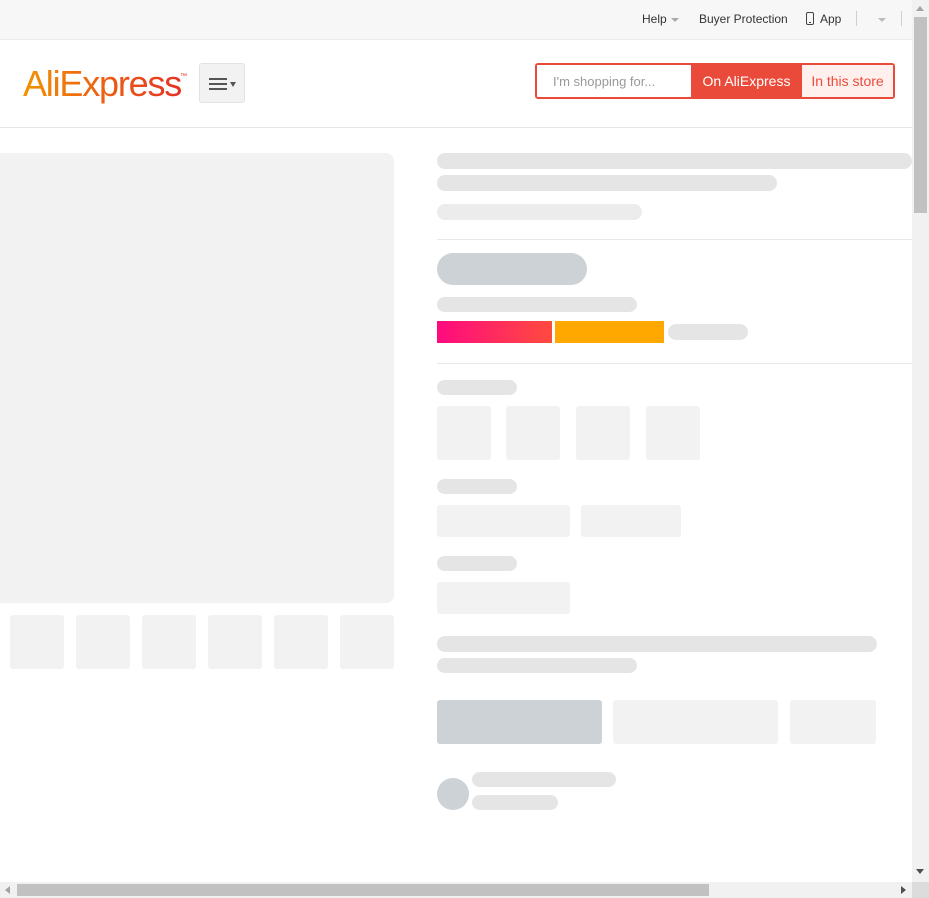  I want to click on app-link: App, so click(823, 19).